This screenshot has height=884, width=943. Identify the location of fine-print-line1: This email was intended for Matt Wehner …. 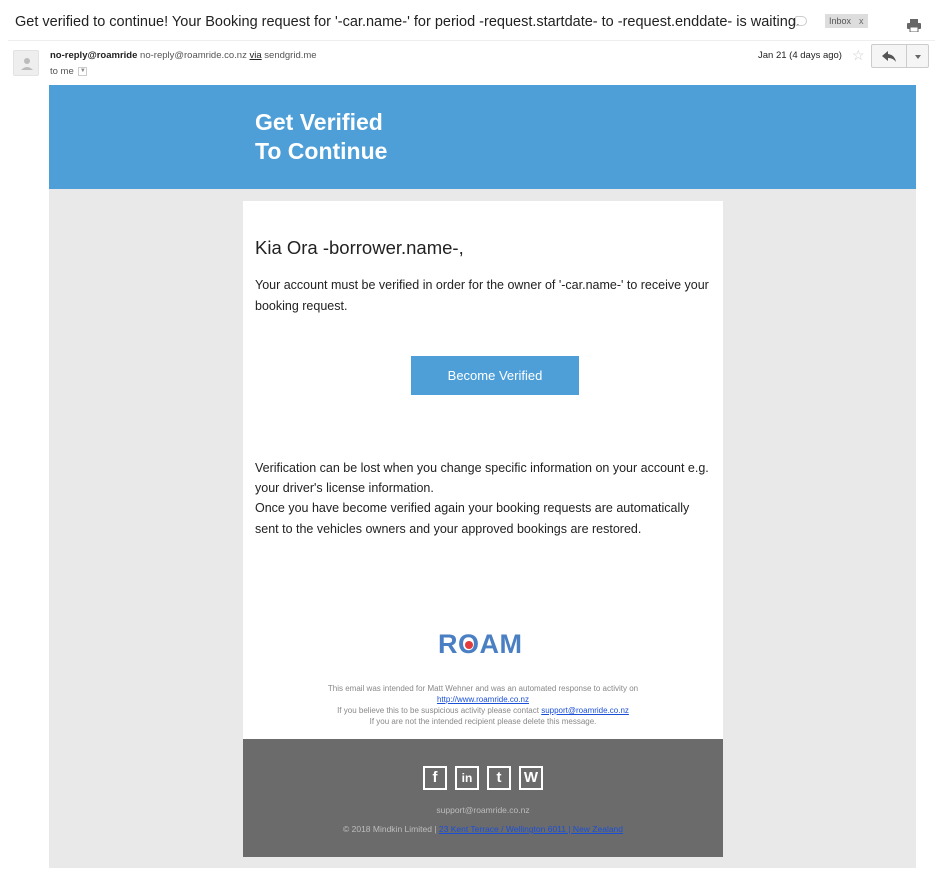
(483, 688).